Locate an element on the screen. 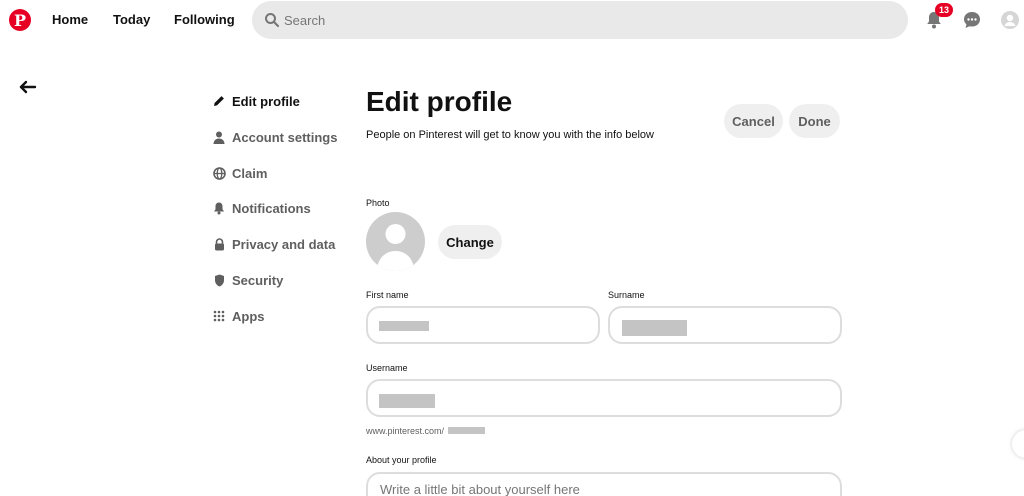 The width and height of the screenshot is (1024, 496). profile-url-hint: www.pinterest.com/ is located at coordinates (405, 431).